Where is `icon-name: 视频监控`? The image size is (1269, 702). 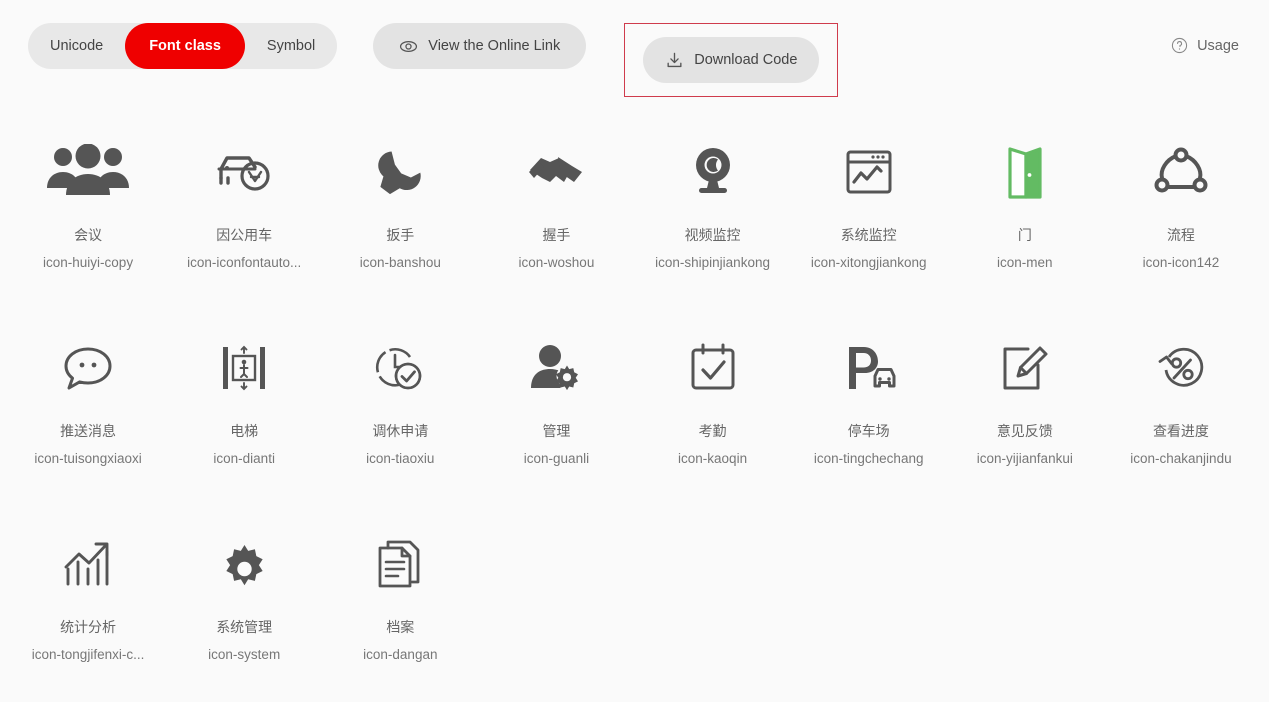
icon-name: 视频监控 is located at coordinates (712, 235).